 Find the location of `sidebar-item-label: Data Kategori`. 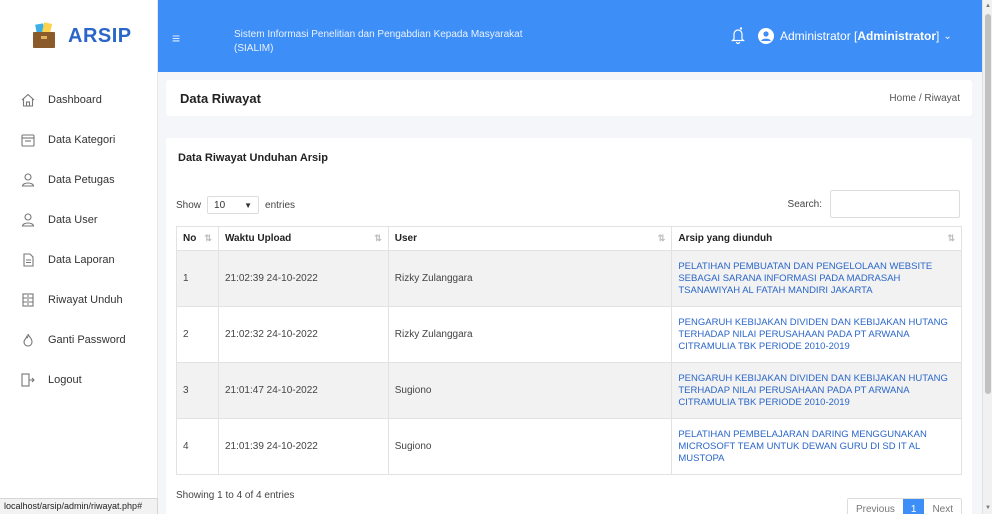

sidebar-item-label: Data Kategori is located at coordinates (82, 140).